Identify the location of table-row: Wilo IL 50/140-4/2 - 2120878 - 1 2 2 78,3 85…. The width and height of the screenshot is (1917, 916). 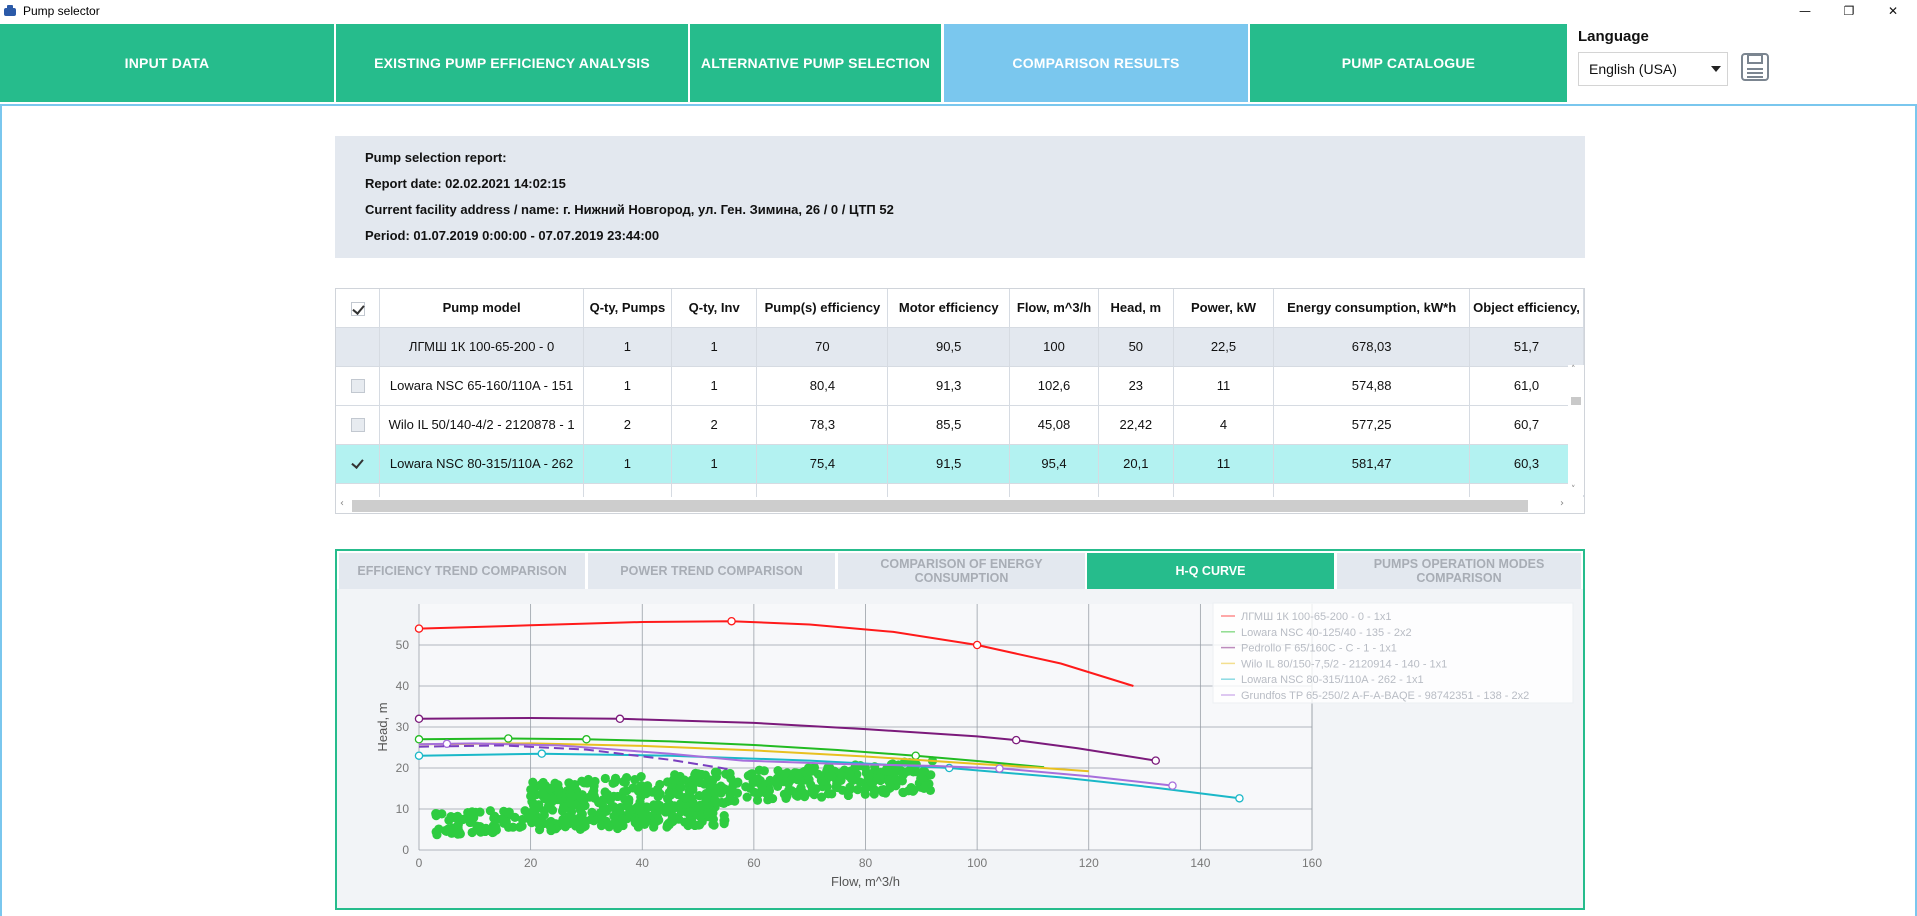
(960, 425).